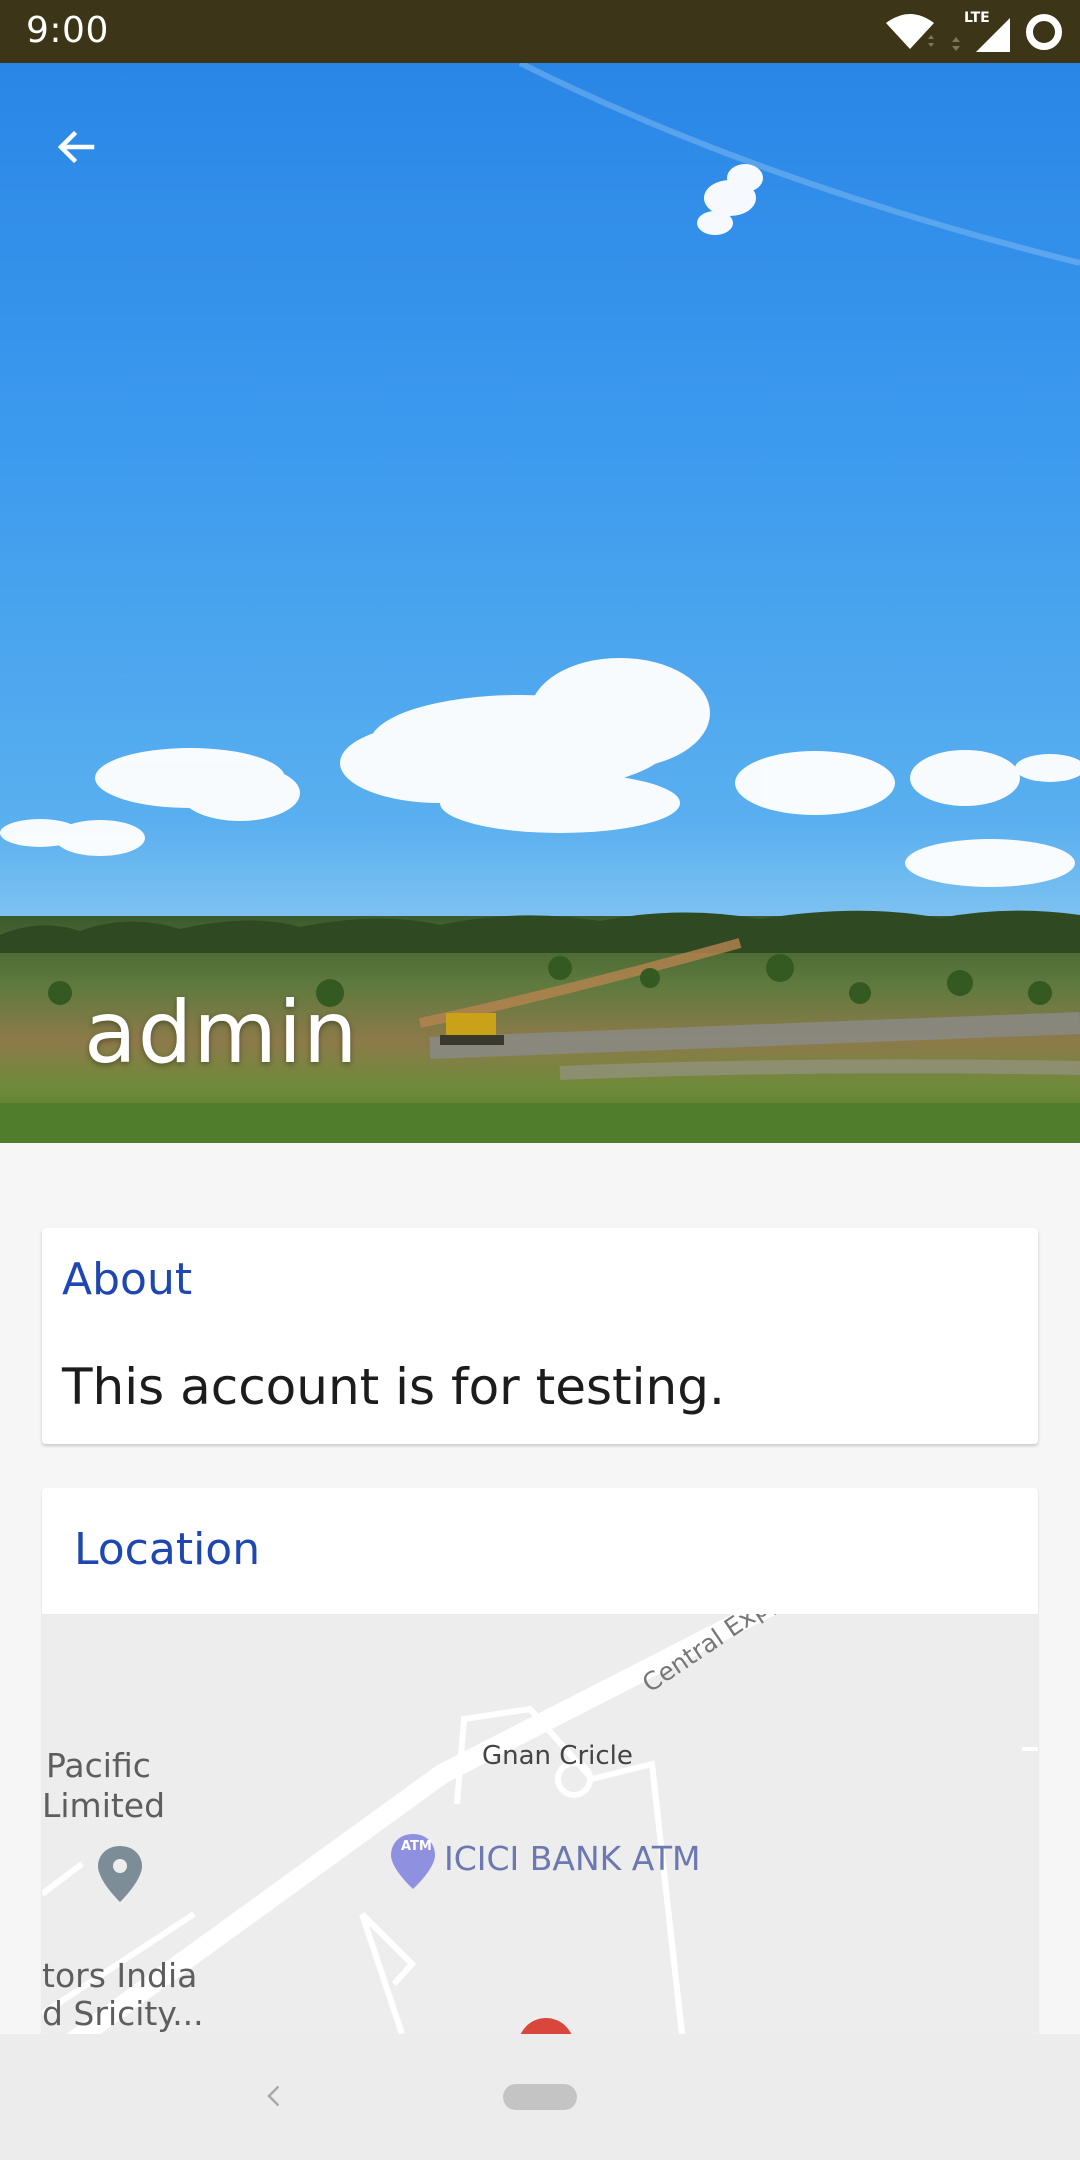 The image size is (1080, 2160). I want to click on map-label-tors-india: tors India, so click(120, 1975).